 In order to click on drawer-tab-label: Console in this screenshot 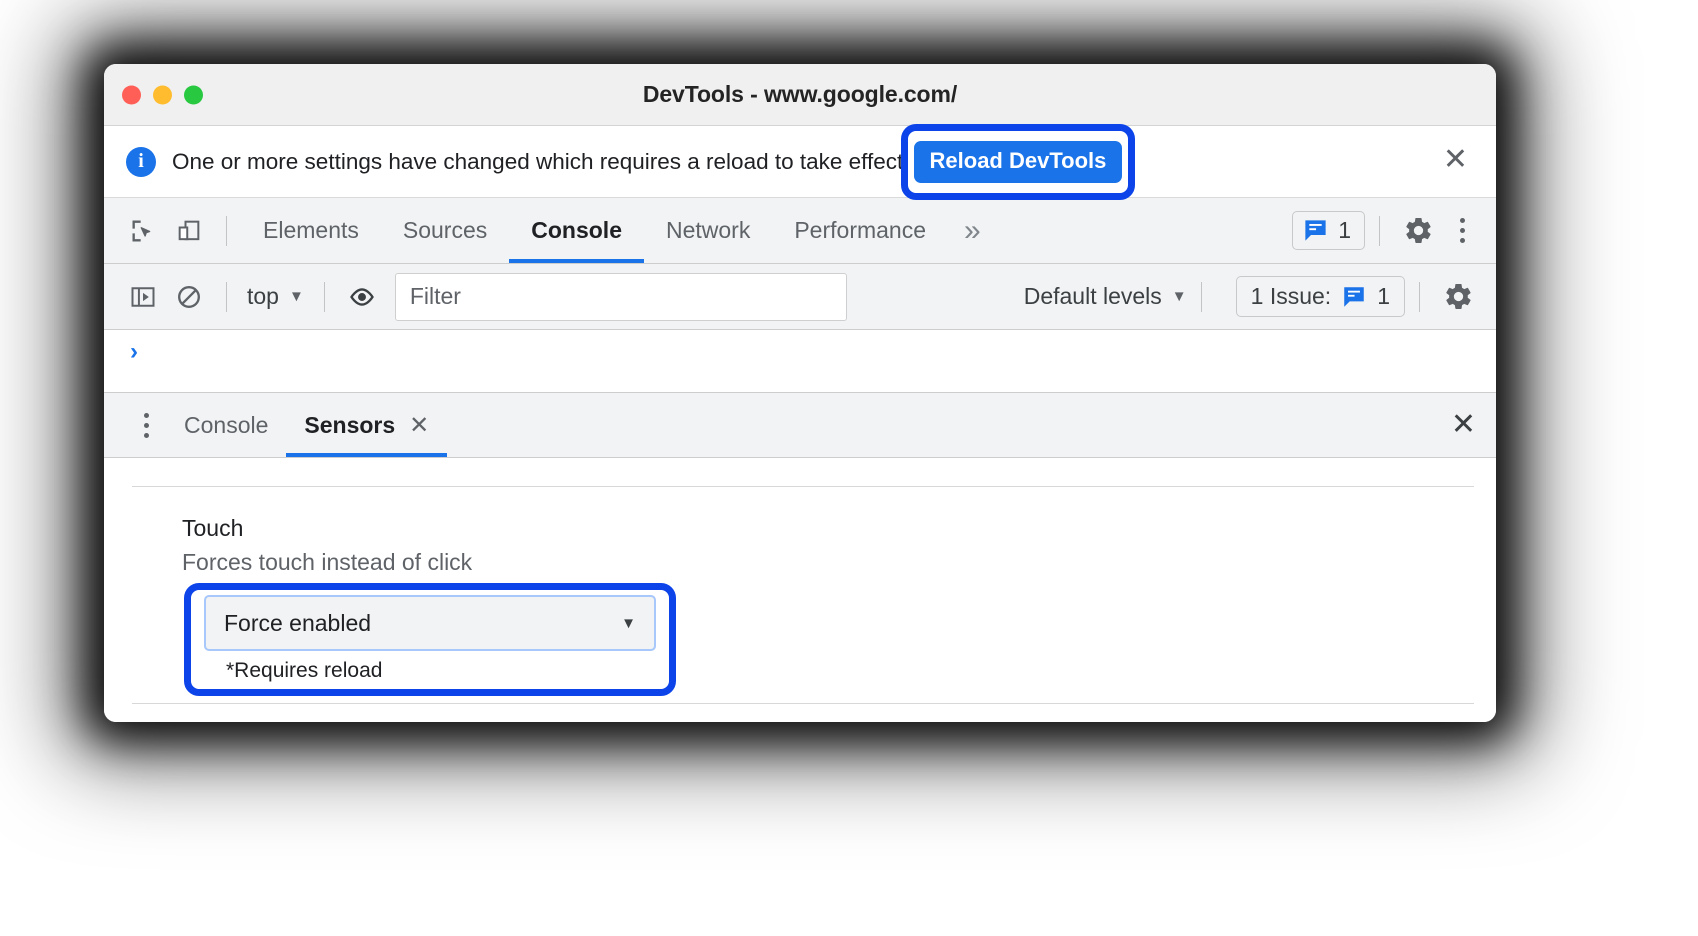, I will do `click(226, 424)`.